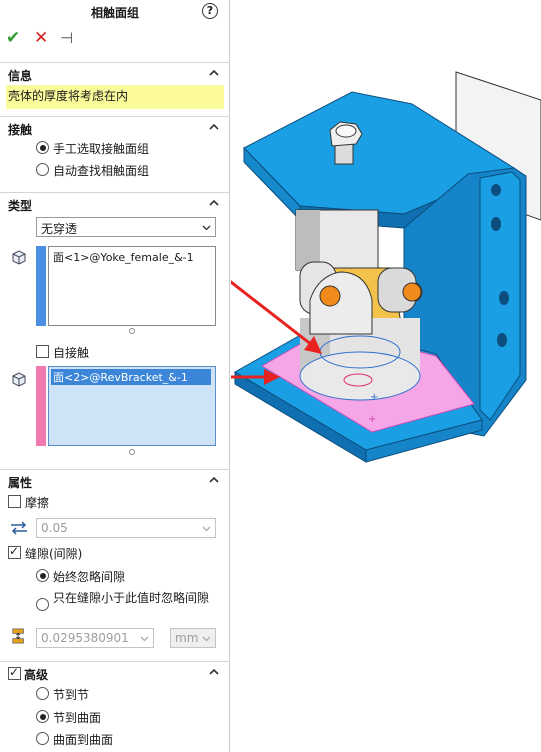 This screenshot has height=752, width=541. I want to click on contact-section-header: 接触, so click(115, 127).